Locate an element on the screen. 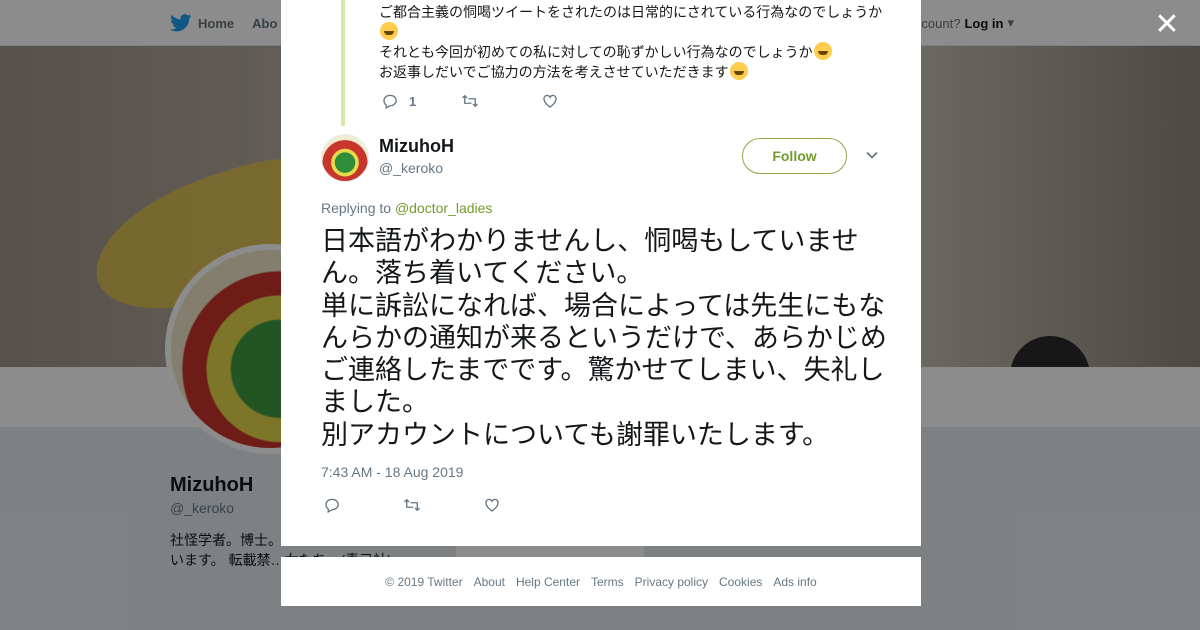 This screenshot has width=1200, height=630. tweet-timestamp: 7:43 AM - 18 Aug 2019 is located at coordinates (392, 472).